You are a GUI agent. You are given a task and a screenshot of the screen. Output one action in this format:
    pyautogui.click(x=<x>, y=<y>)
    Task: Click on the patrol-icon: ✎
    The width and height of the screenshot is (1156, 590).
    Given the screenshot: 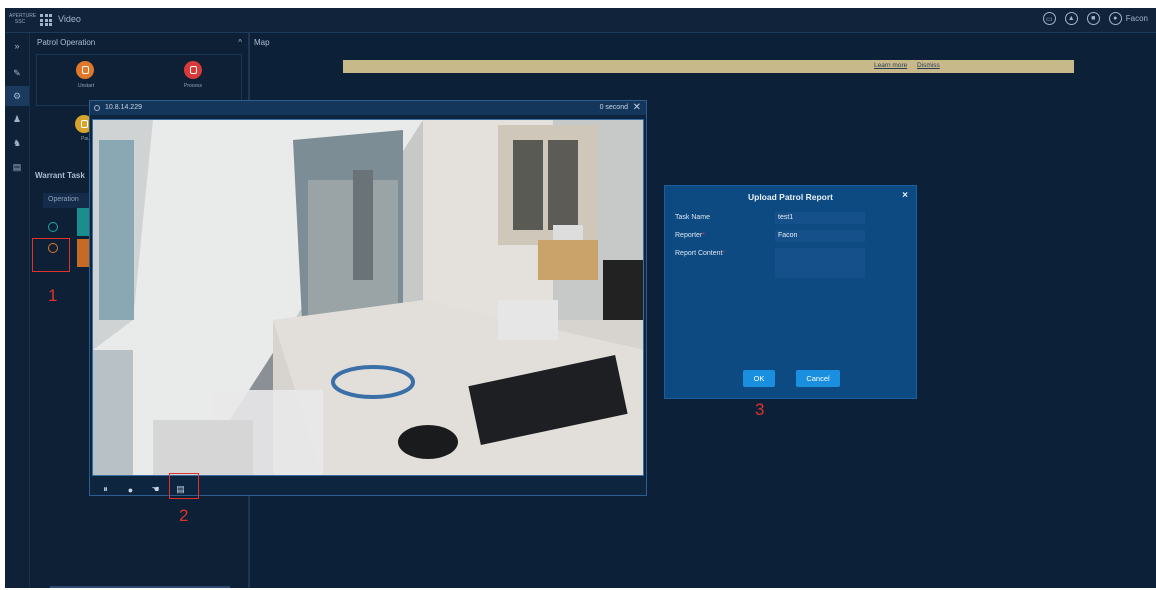 What is the action you would take?
    pyautogui.click(x=17, y=73)
    